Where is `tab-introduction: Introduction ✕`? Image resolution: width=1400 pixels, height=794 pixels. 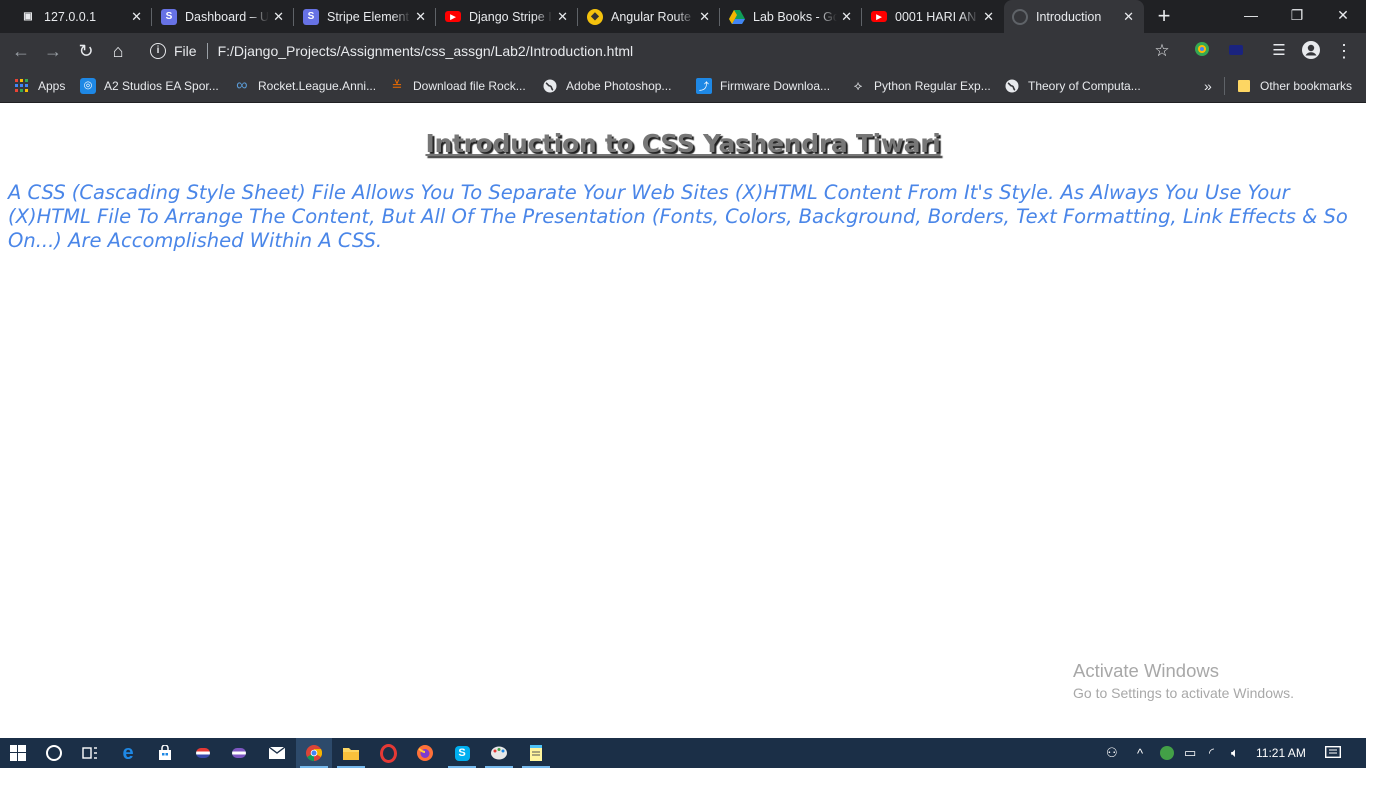
tab-introduction: Introduction ✕ is located at coordinates (1074, 16).